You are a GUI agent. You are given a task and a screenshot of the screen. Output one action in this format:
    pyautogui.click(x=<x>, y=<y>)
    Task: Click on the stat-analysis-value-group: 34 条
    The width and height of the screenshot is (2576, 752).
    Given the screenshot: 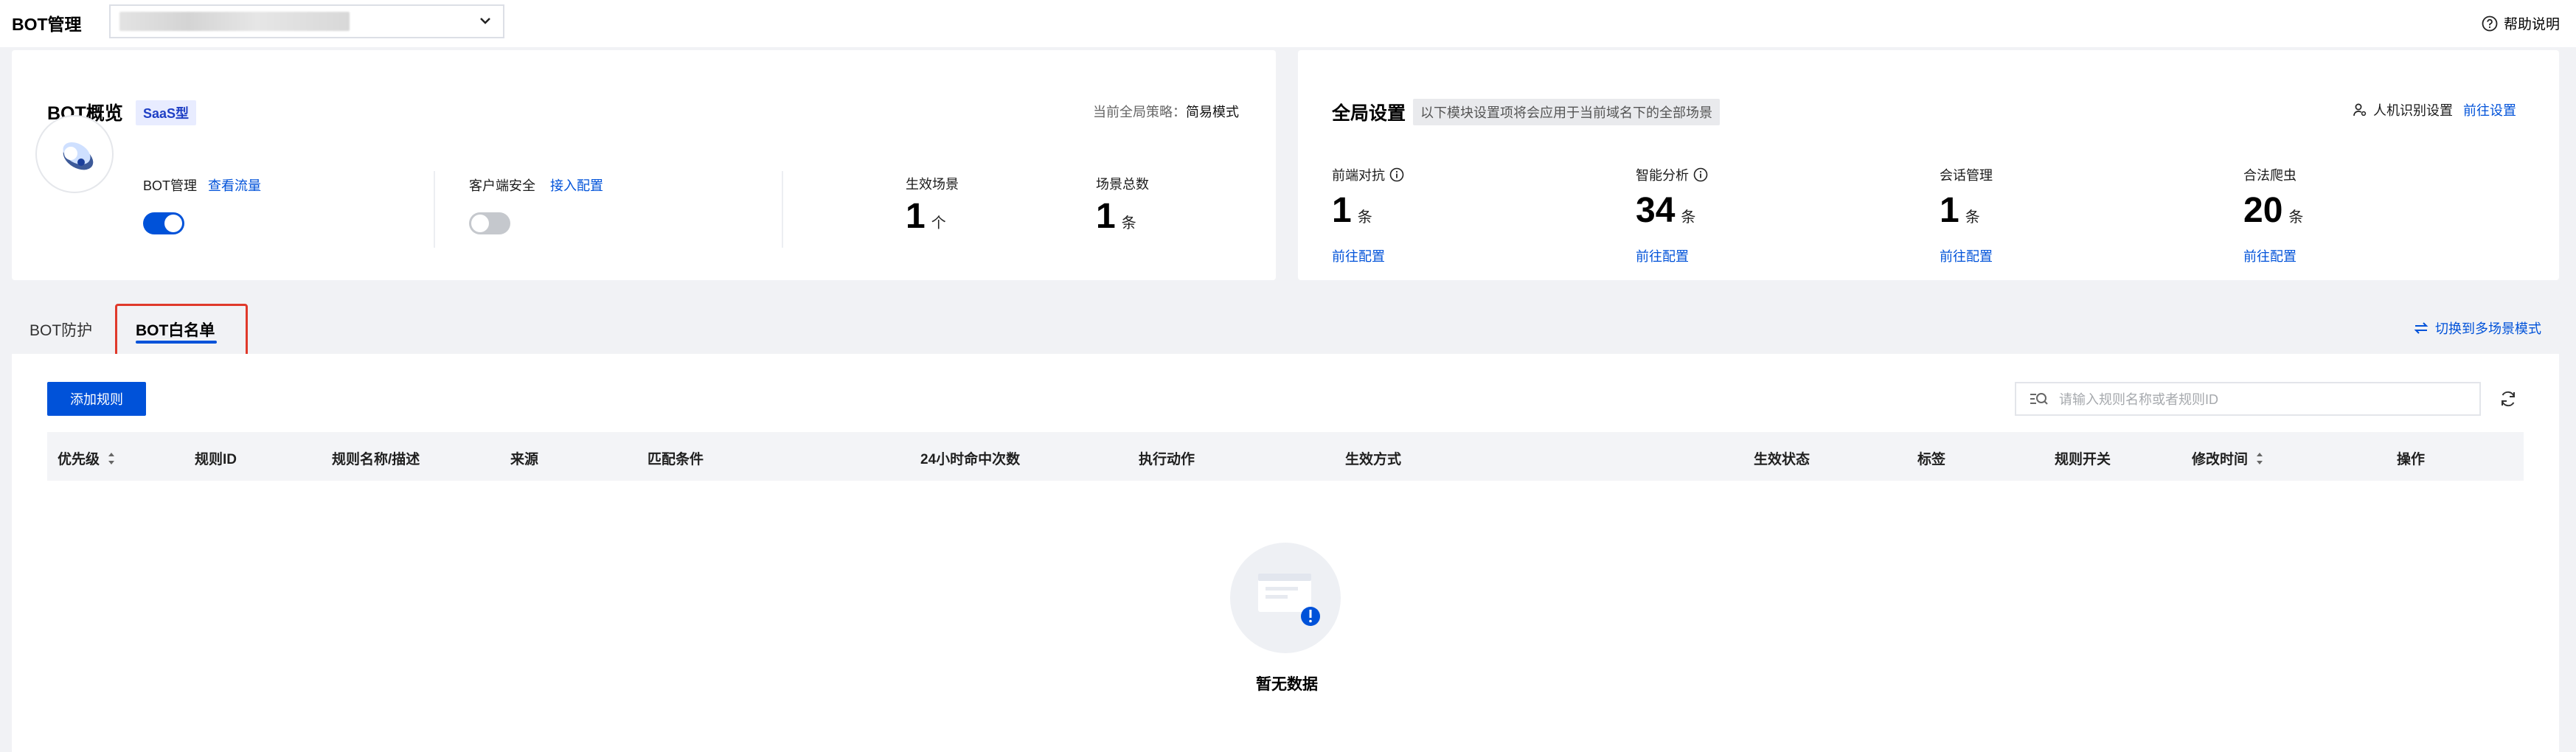 What is the action you would take?
    pyautogui.click(x=1665, y=211)
    